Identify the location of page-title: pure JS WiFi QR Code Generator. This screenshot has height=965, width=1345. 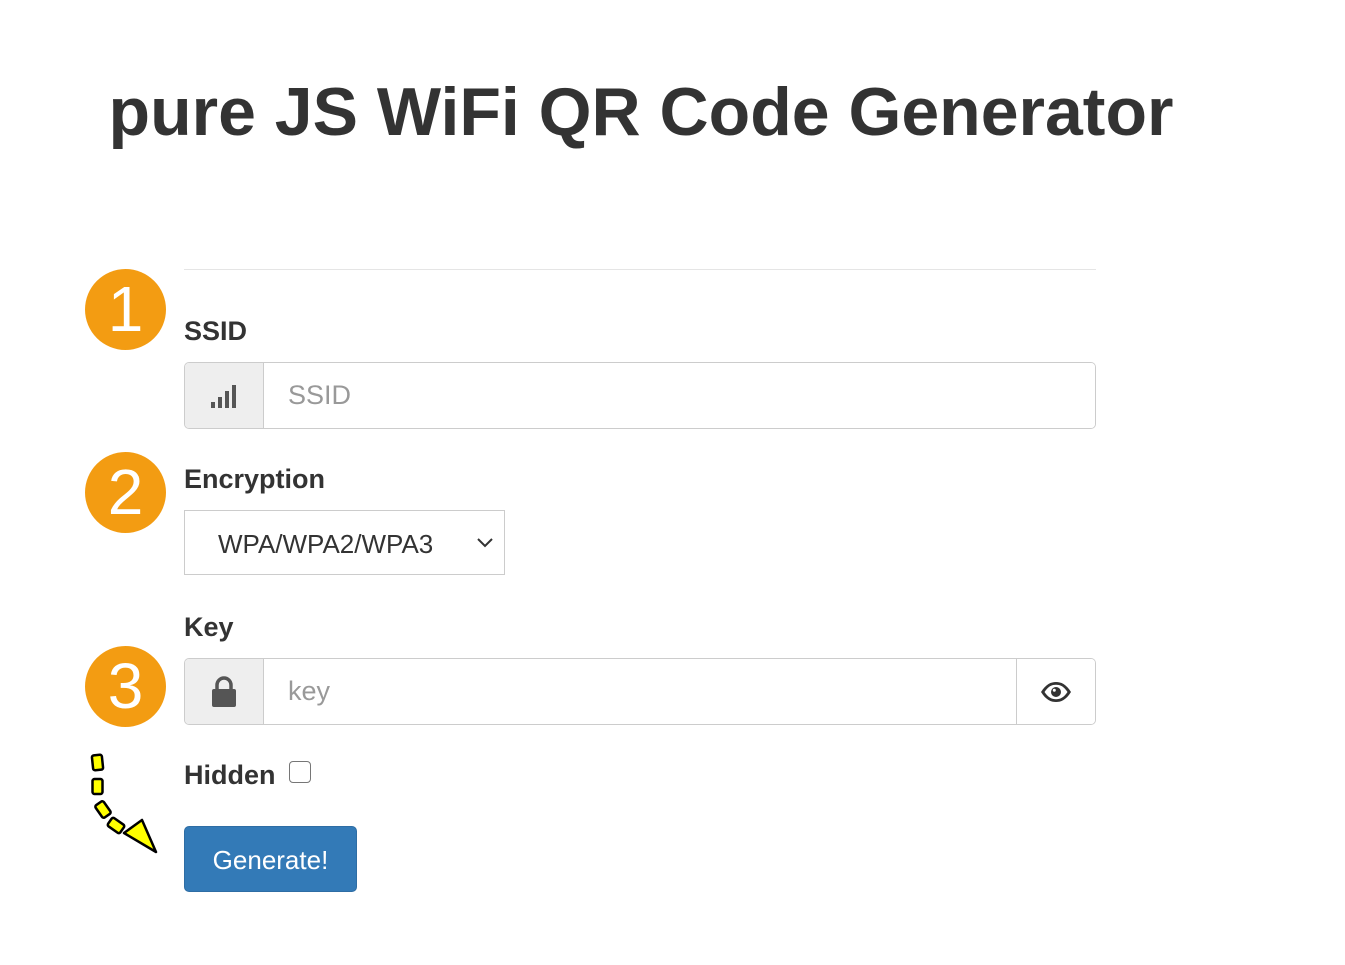
(641, 112).